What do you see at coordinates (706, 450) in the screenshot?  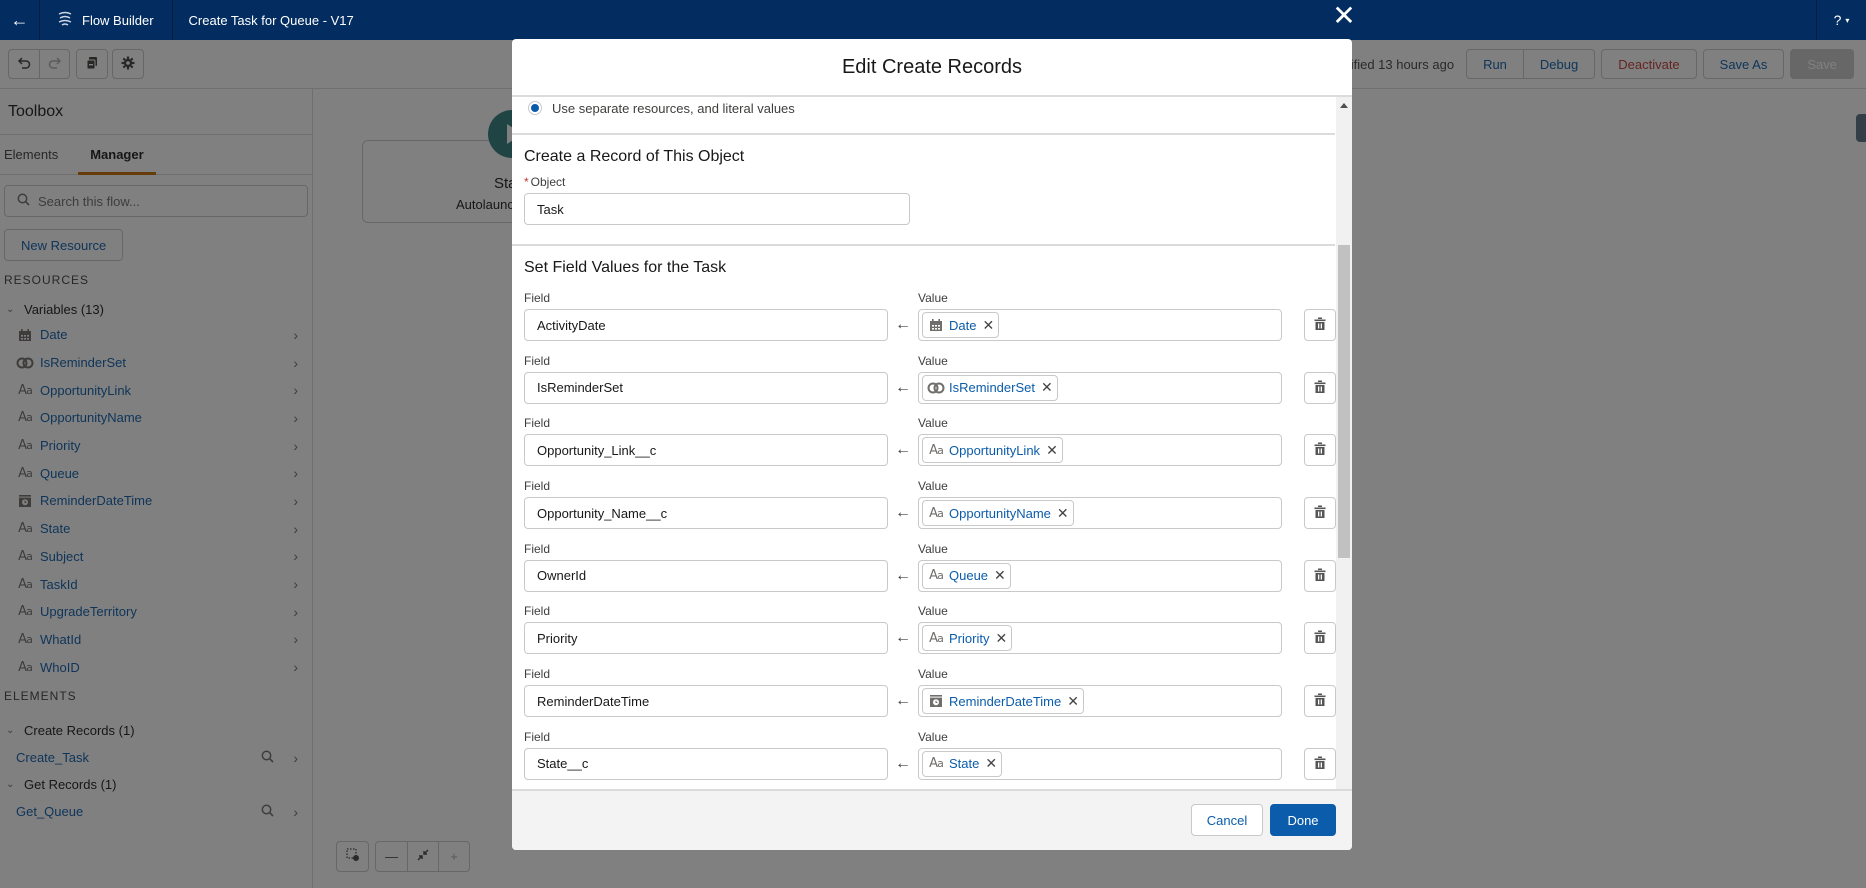 I see `field-input: Opportunity_Link__c` at bounding box center [706, 450].